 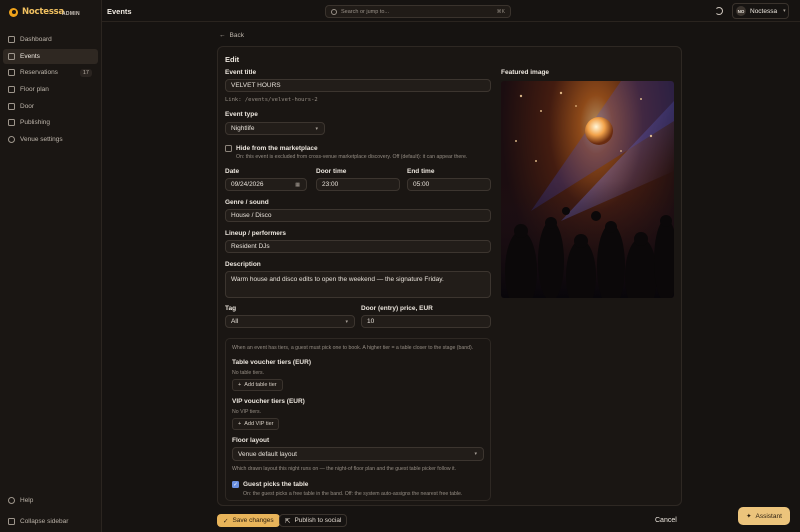 I want to click on reservations-count-badge: 17, so click(x=85, y=72).